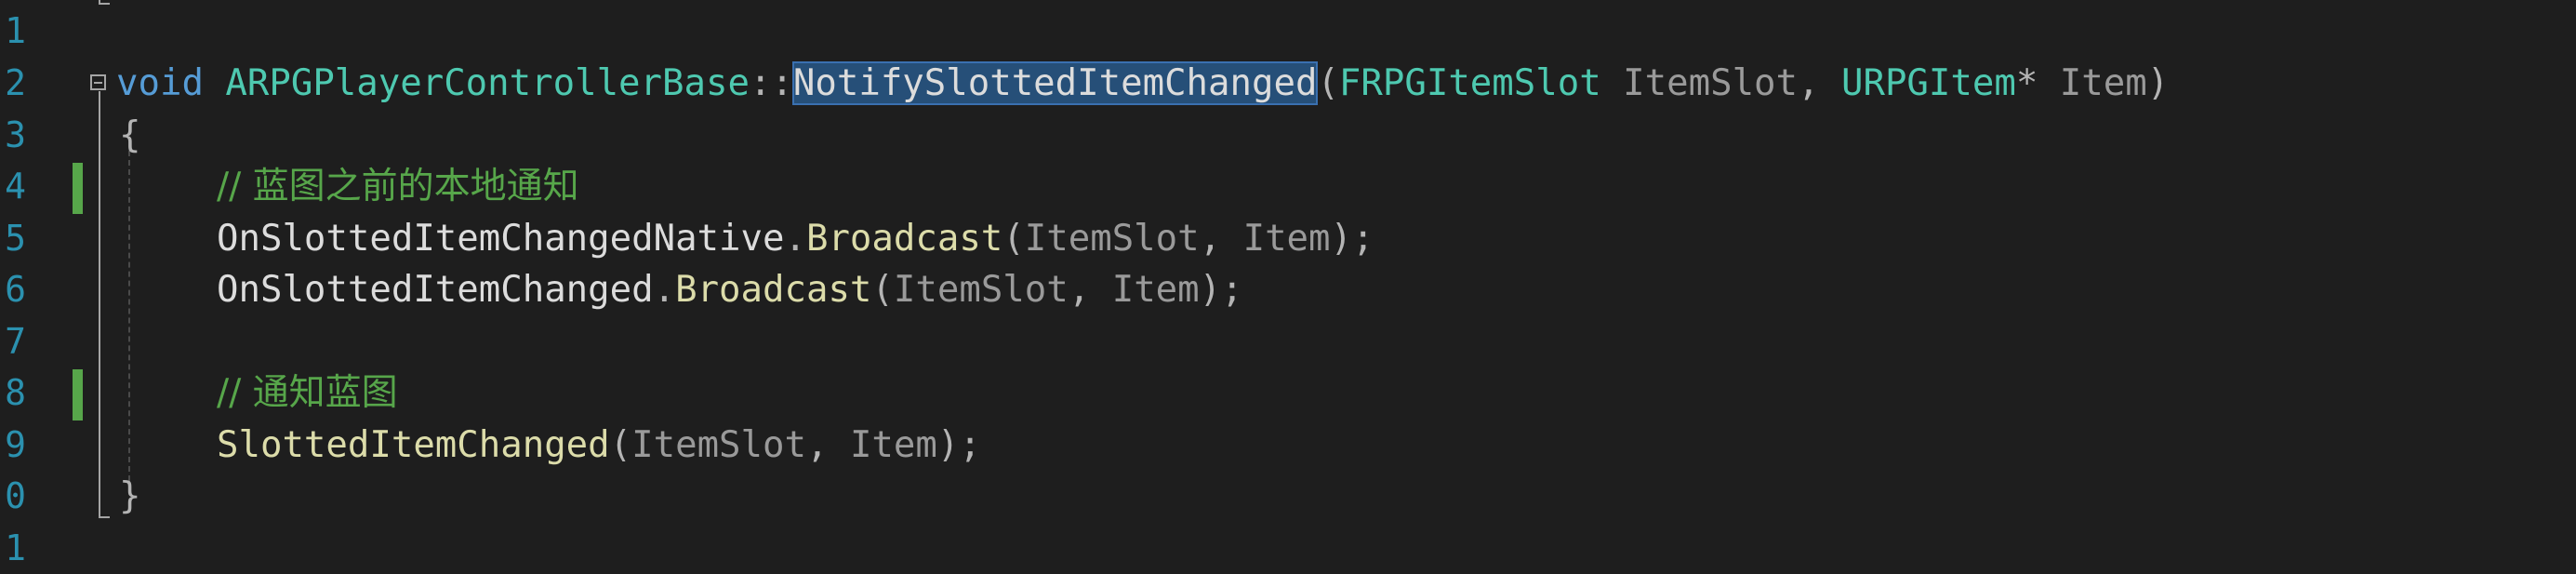 Image resolution: width=2576 pixels, height=574 pixels. What do you see at coordinates (1711, 83) in the screenshot?
I see `param-name: ItemSlot` at bounding box center [1711, 83].